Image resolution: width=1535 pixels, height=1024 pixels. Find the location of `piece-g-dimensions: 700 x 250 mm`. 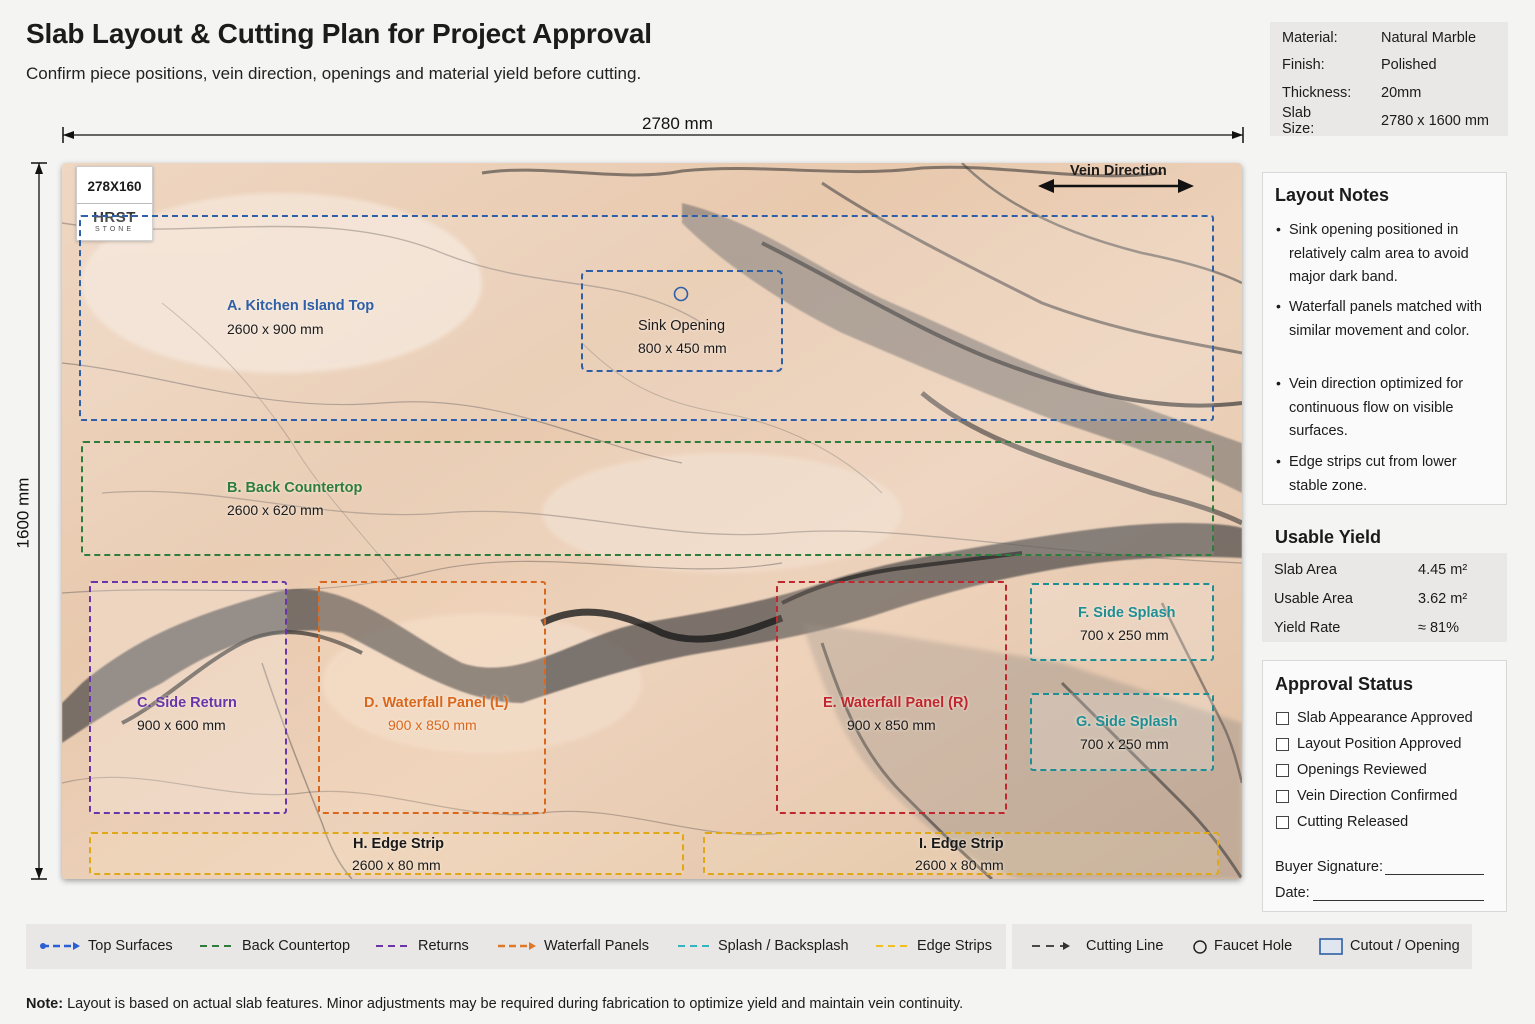

piece-g-dimensions: 700 x 250 mm is located at coordinates (1124, 744).